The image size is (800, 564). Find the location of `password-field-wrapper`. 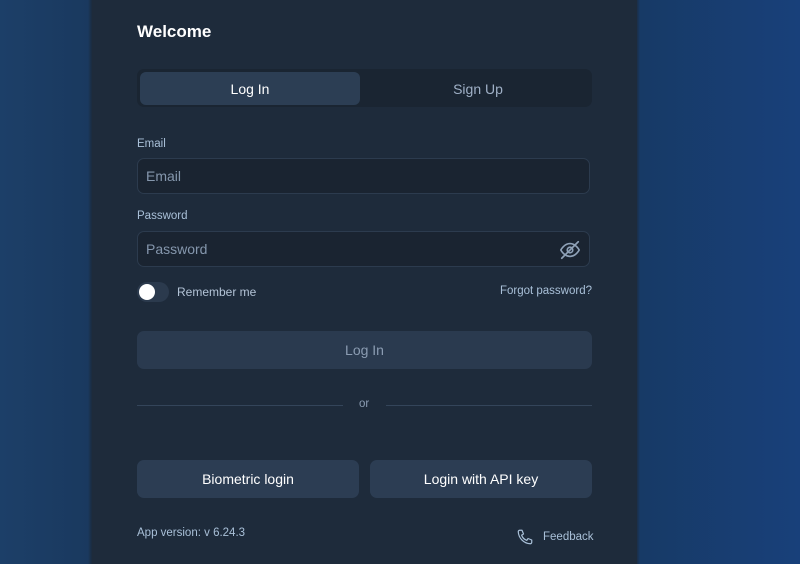

password-field-wrapper is located at coordinates (363, 249).